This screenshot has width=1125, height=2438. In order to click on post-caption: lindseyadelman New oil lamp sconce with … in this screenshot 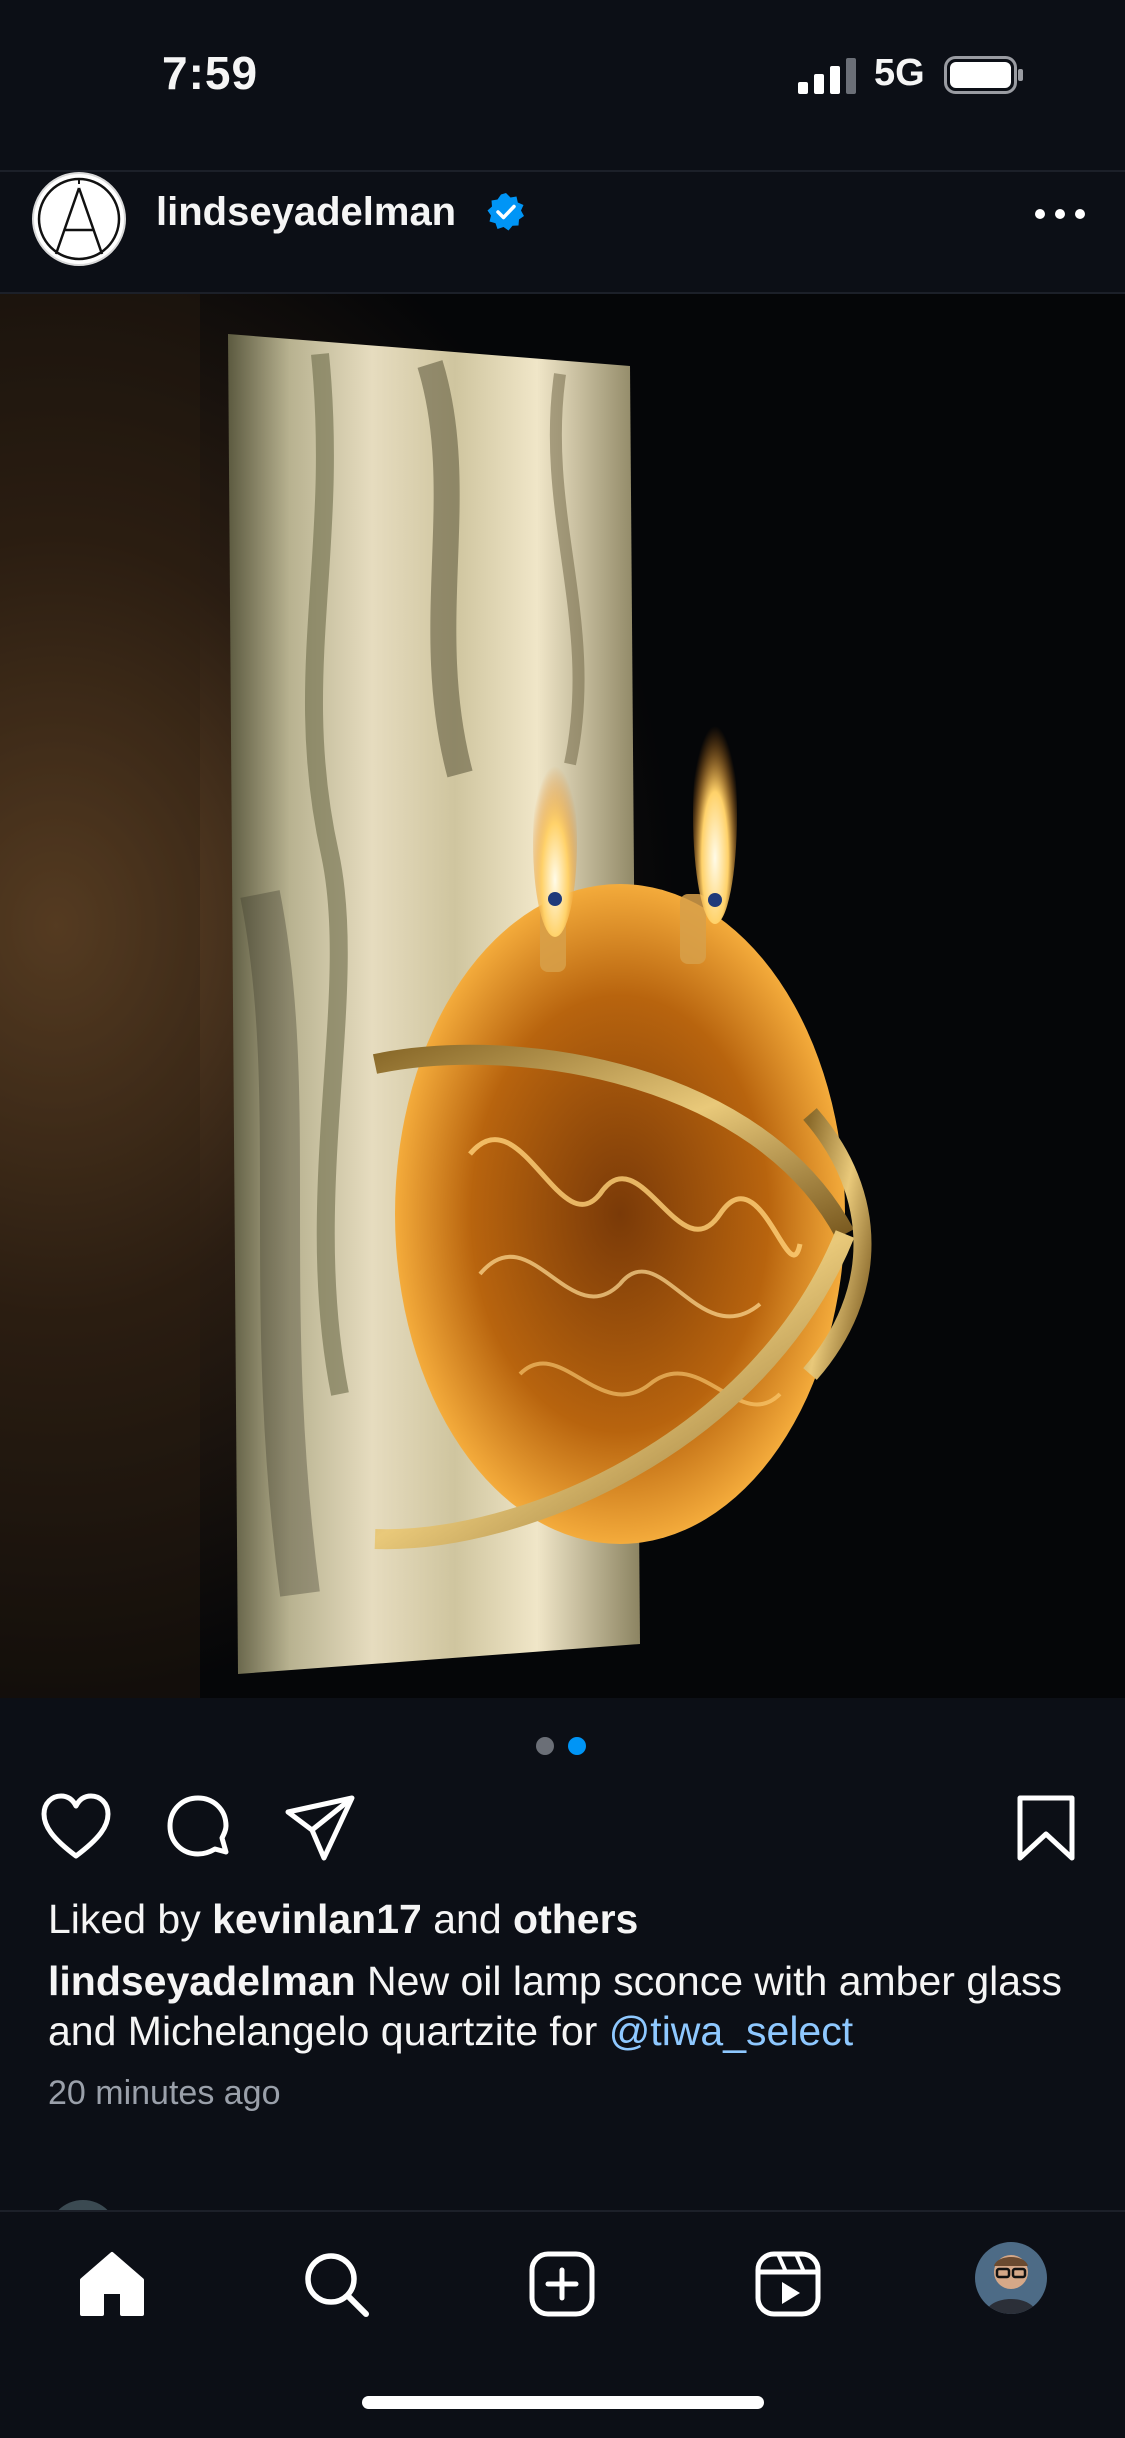, I will do `click(568, 2006)`.